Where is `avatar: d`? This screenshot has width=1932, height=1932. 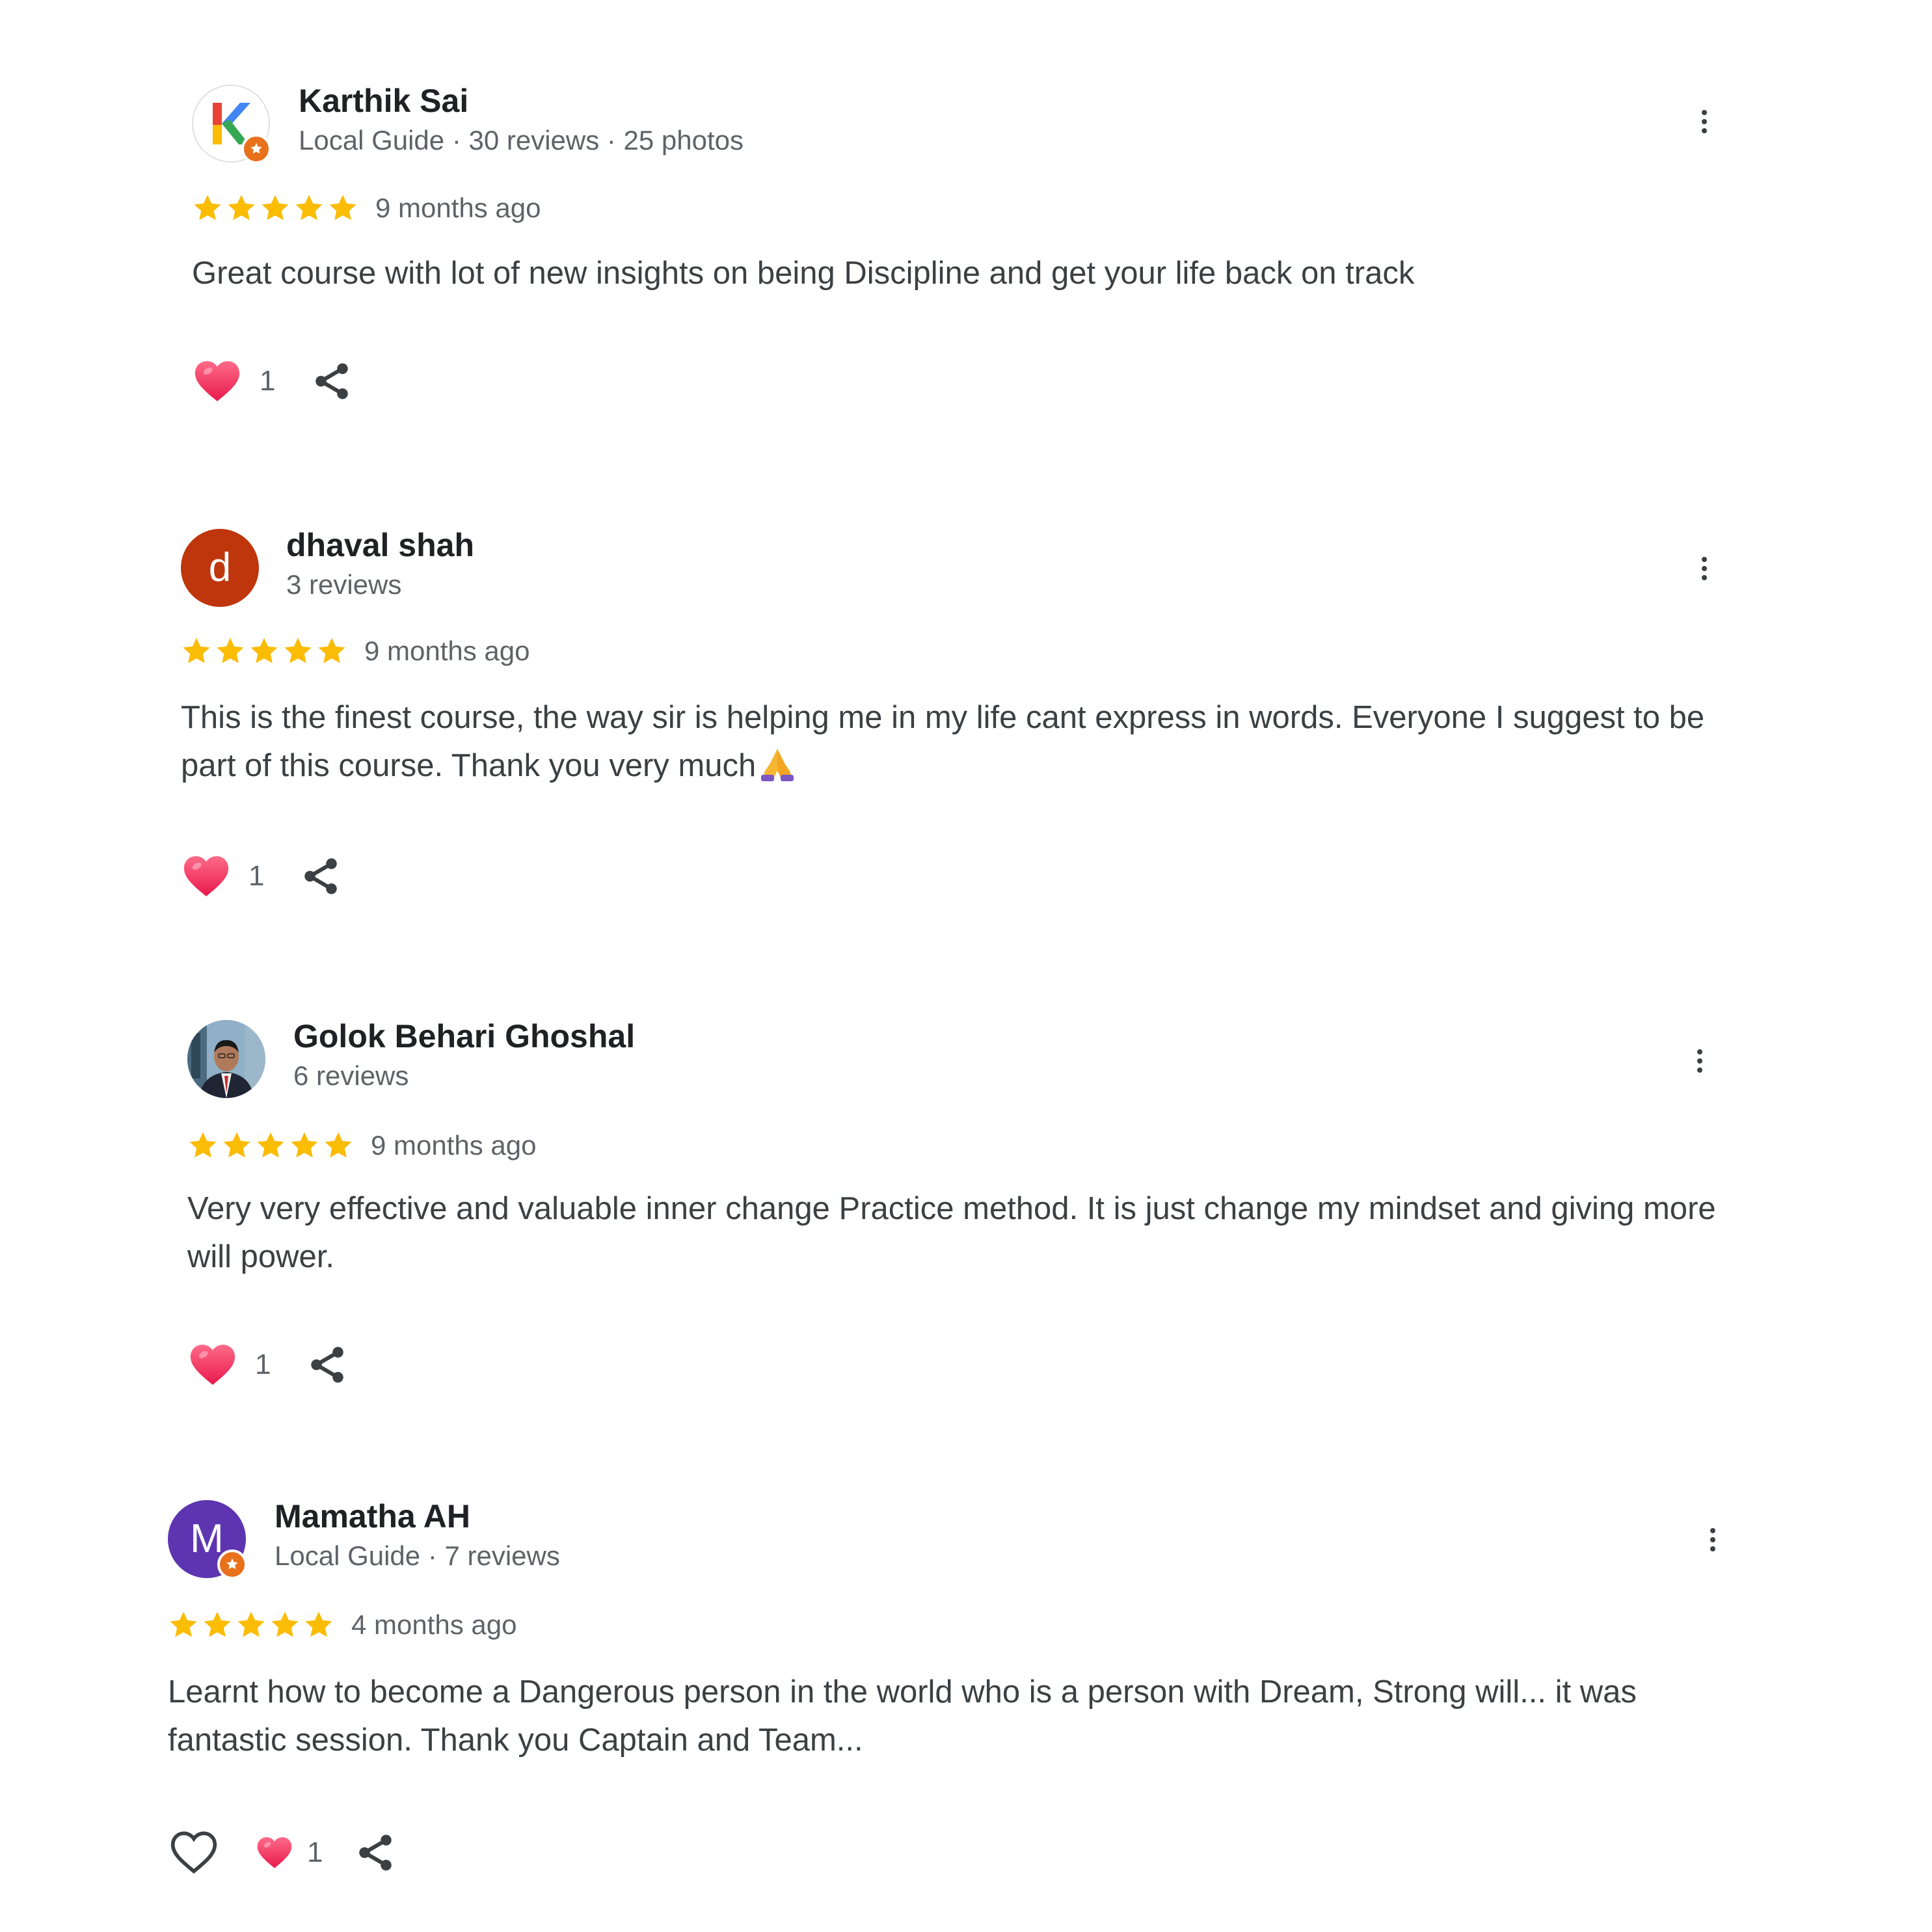 avatar: d is located at coordinates (220, 568).